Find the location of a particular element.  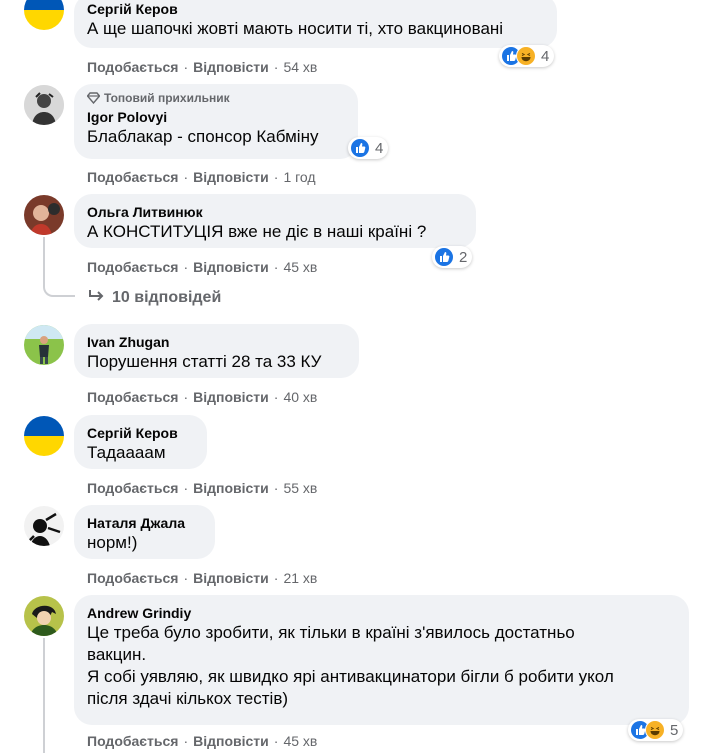

comment-actions: Подобається · Відповісти · 55 хв is located at coordinates (202, 488).